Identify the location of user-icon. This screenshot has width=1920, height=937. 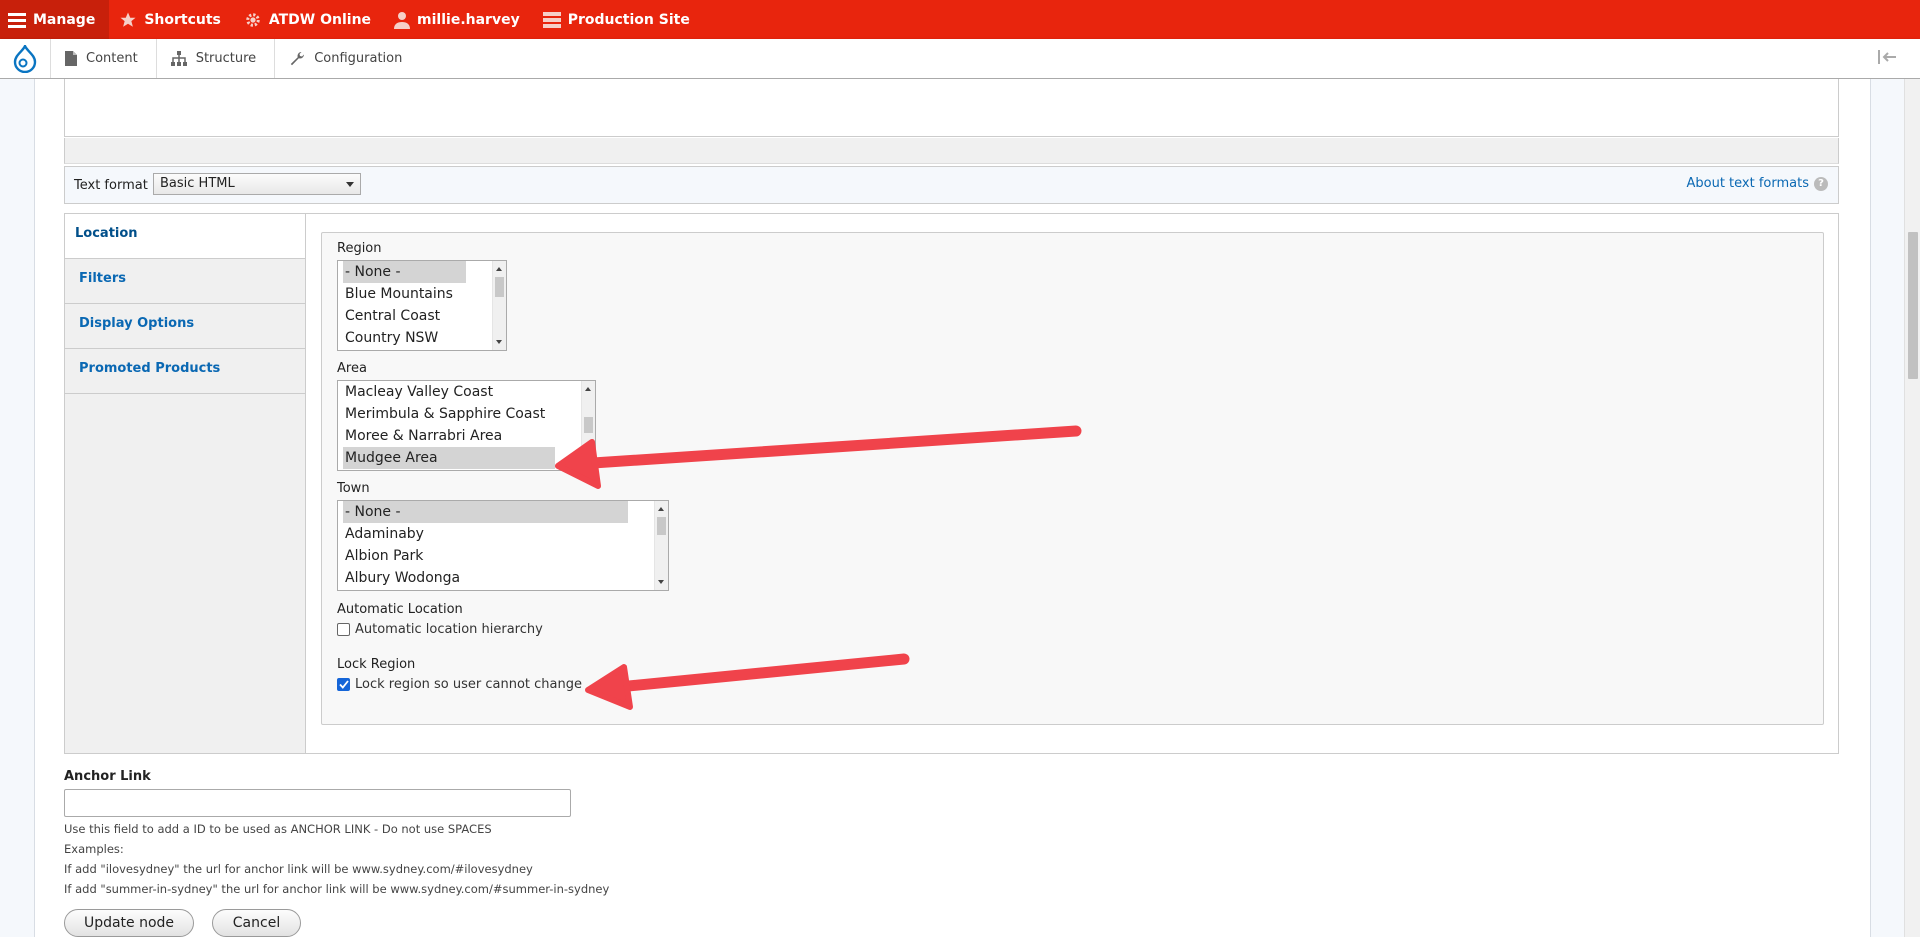
(402, 20).